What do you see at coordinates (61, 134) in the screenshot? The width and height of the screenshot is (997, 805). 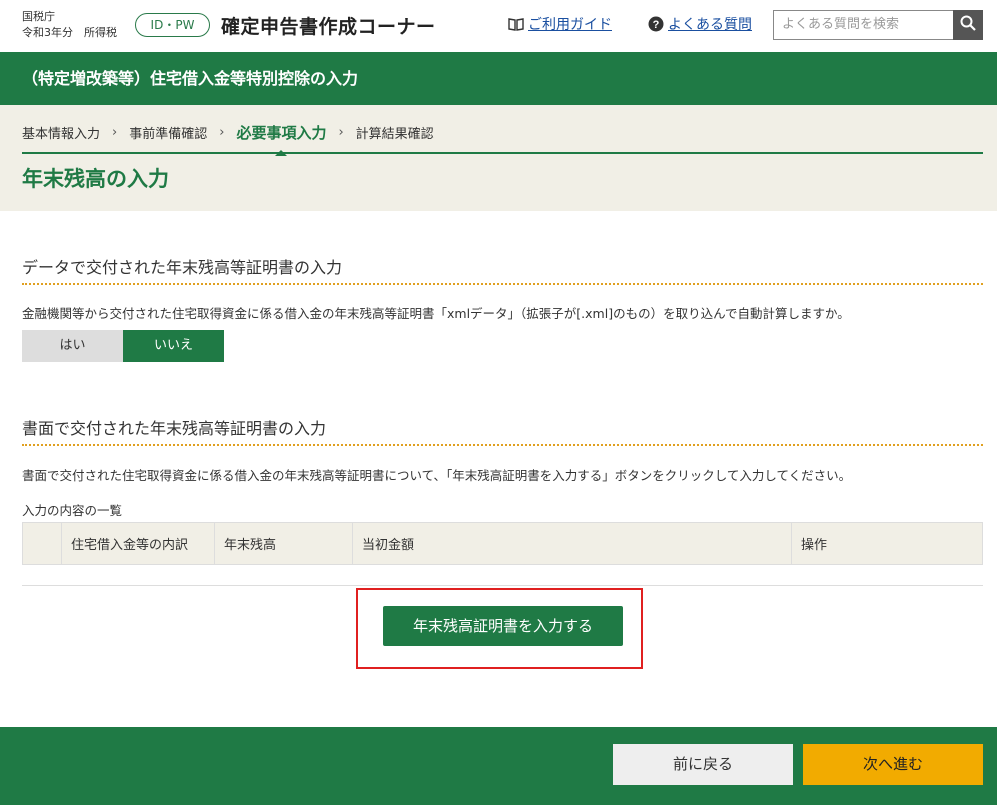 I see `step-basic-info: 基本情報入力` at bounding box center [61, 134].